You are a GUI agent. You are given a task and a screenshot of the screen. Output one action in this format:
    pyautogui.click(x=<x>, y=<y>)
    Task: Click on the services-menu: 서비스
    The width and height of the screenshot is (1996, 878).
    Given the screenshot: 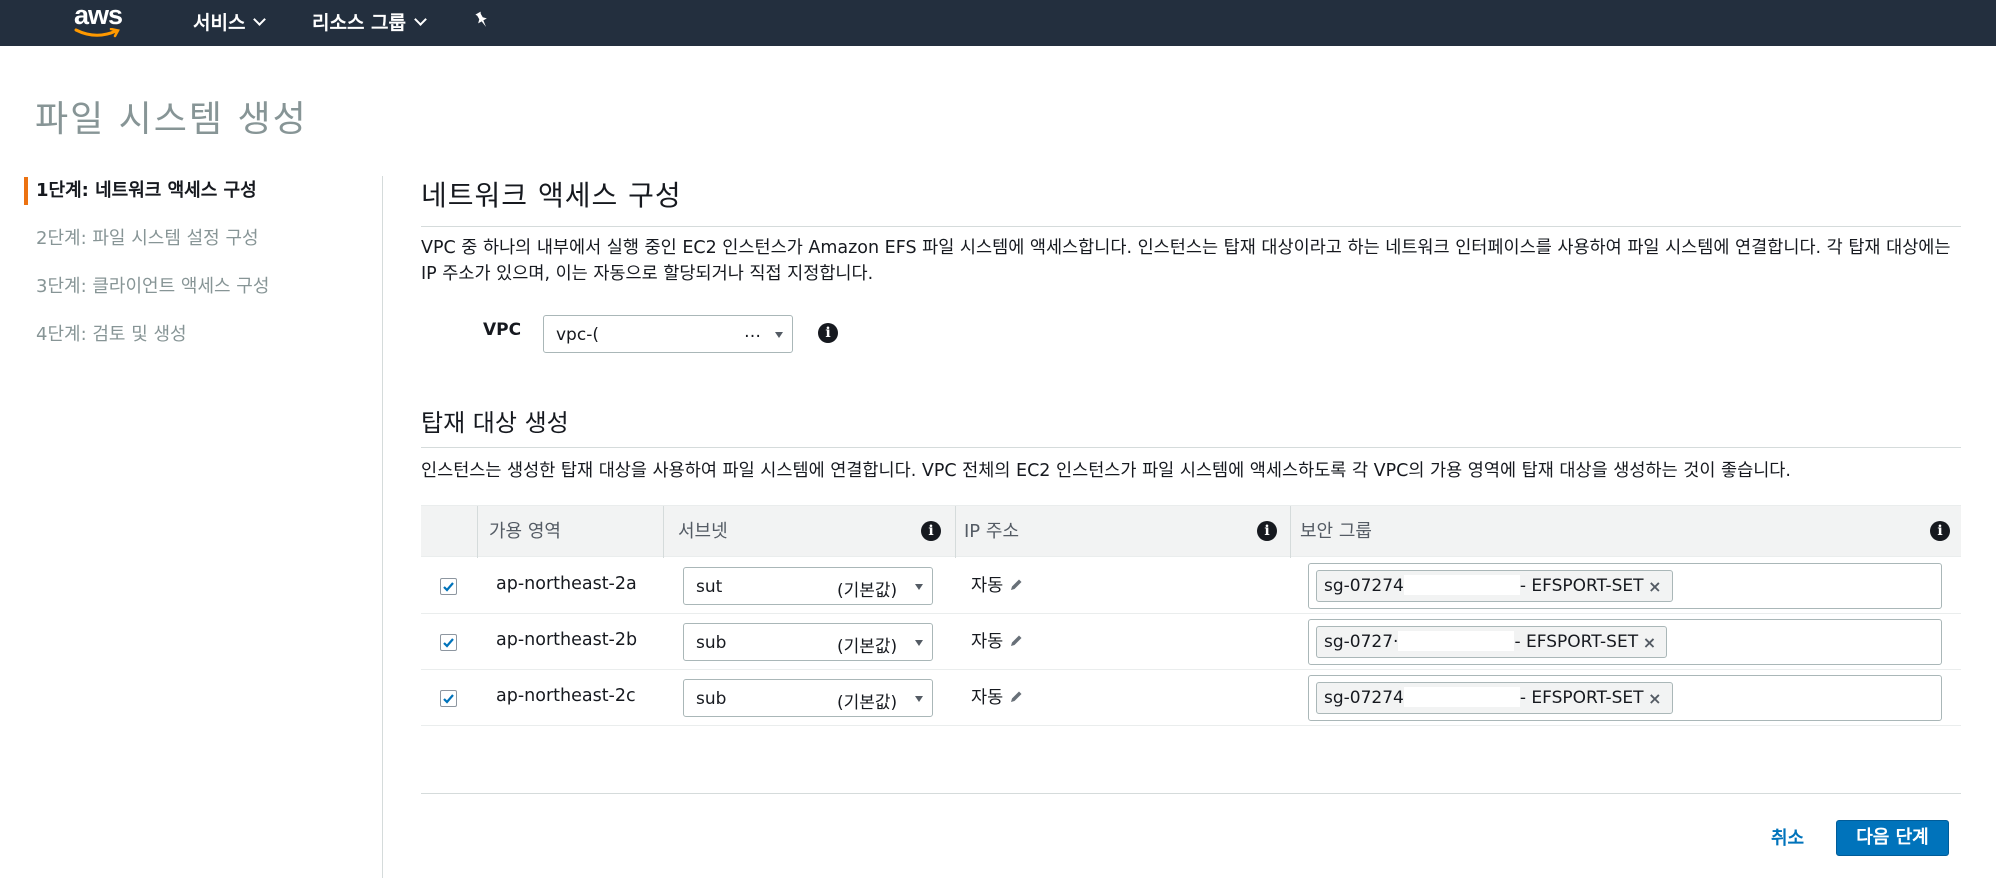 What is the action you would take?
    pyautogui.click(x=230, y=21)
    